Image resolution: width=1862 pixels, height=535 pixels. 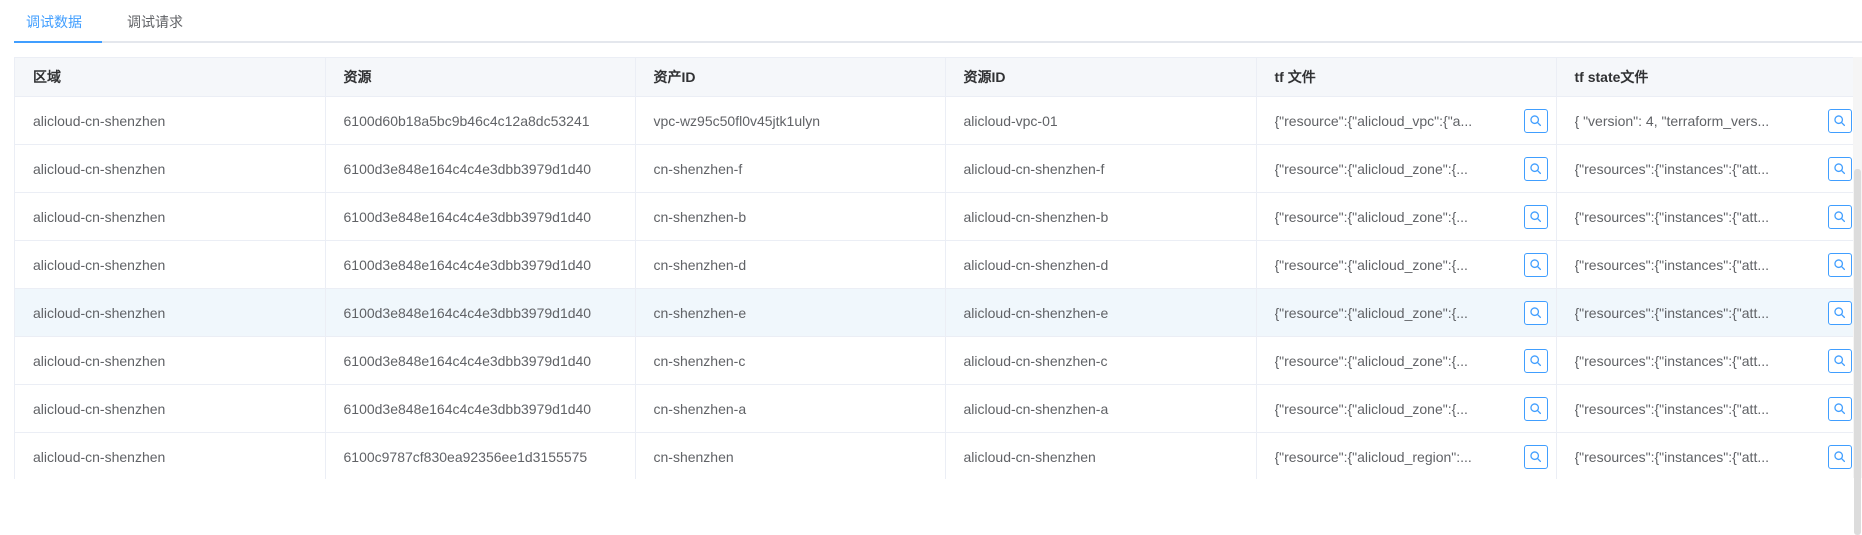 What do you see at coordinates (1101, 360) in the screenshot?
I see `cell-resource-id: alicloud-cn-shenzhen-c` at bounding box center [1101, 360].